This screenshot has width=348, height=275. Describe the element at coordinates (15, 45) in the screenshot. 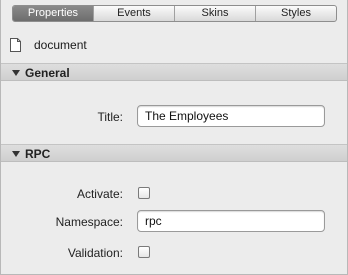

I see `document-icon` at that location.